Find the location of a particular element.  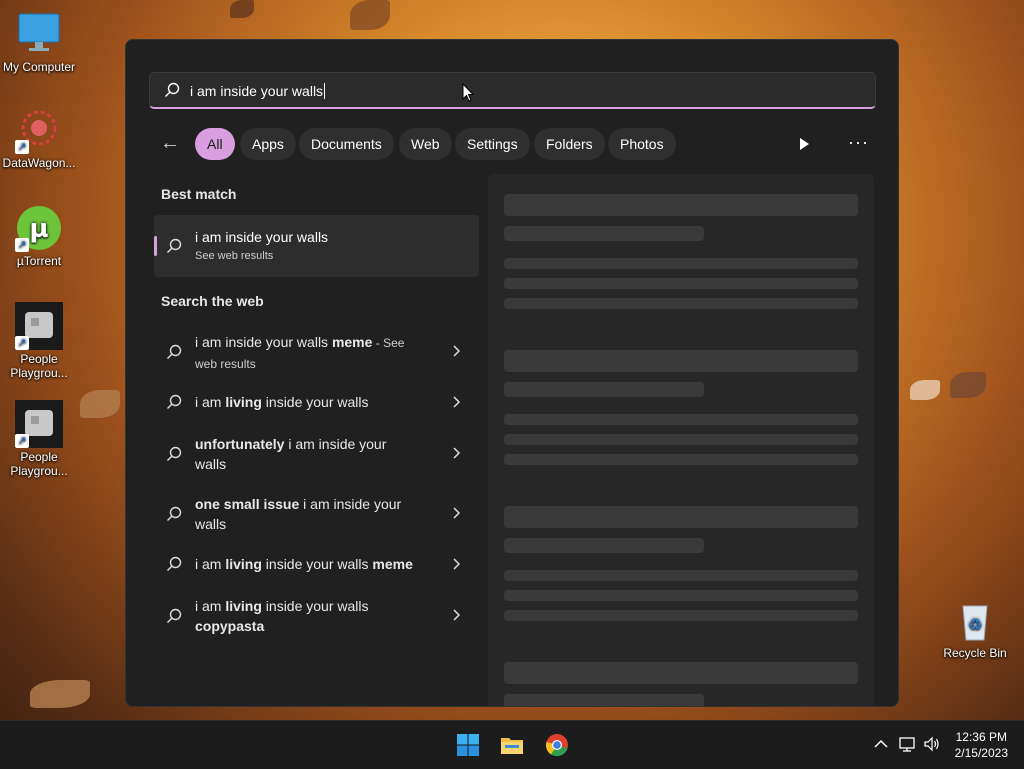

web-result-row: i am living inside your walls copypasta is located at coordinates (316, 616).